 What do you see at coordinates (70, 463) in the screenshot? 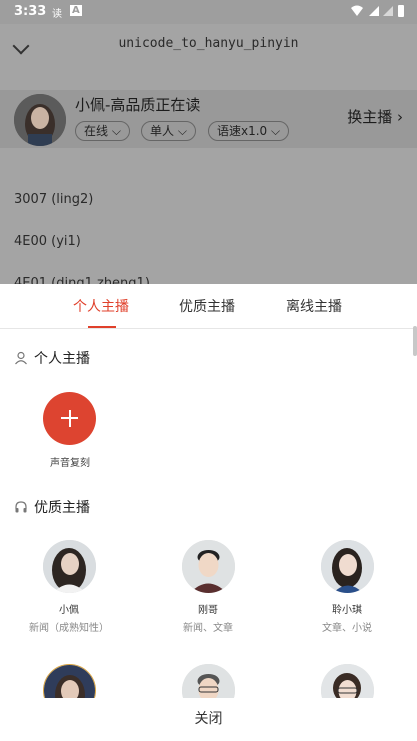
I see `voice-clone-label: 声音复刻` at bounding box center [70, 463].